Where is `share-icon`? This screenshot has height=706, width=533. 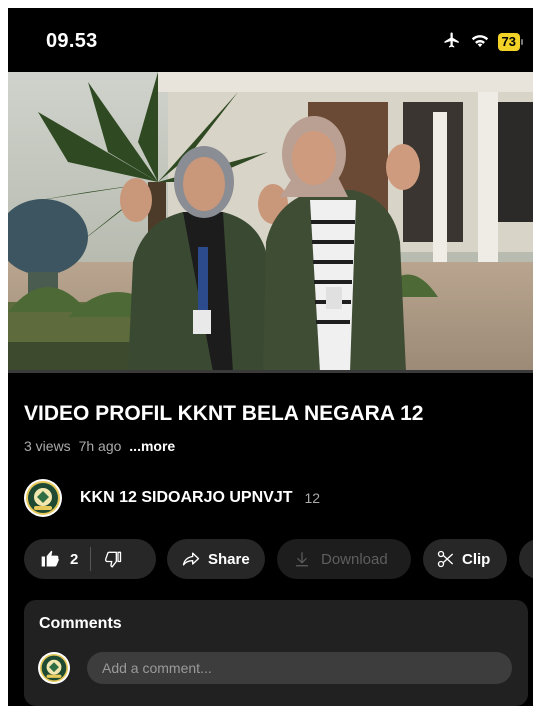
share-icon is located at coordinates (191, 559).